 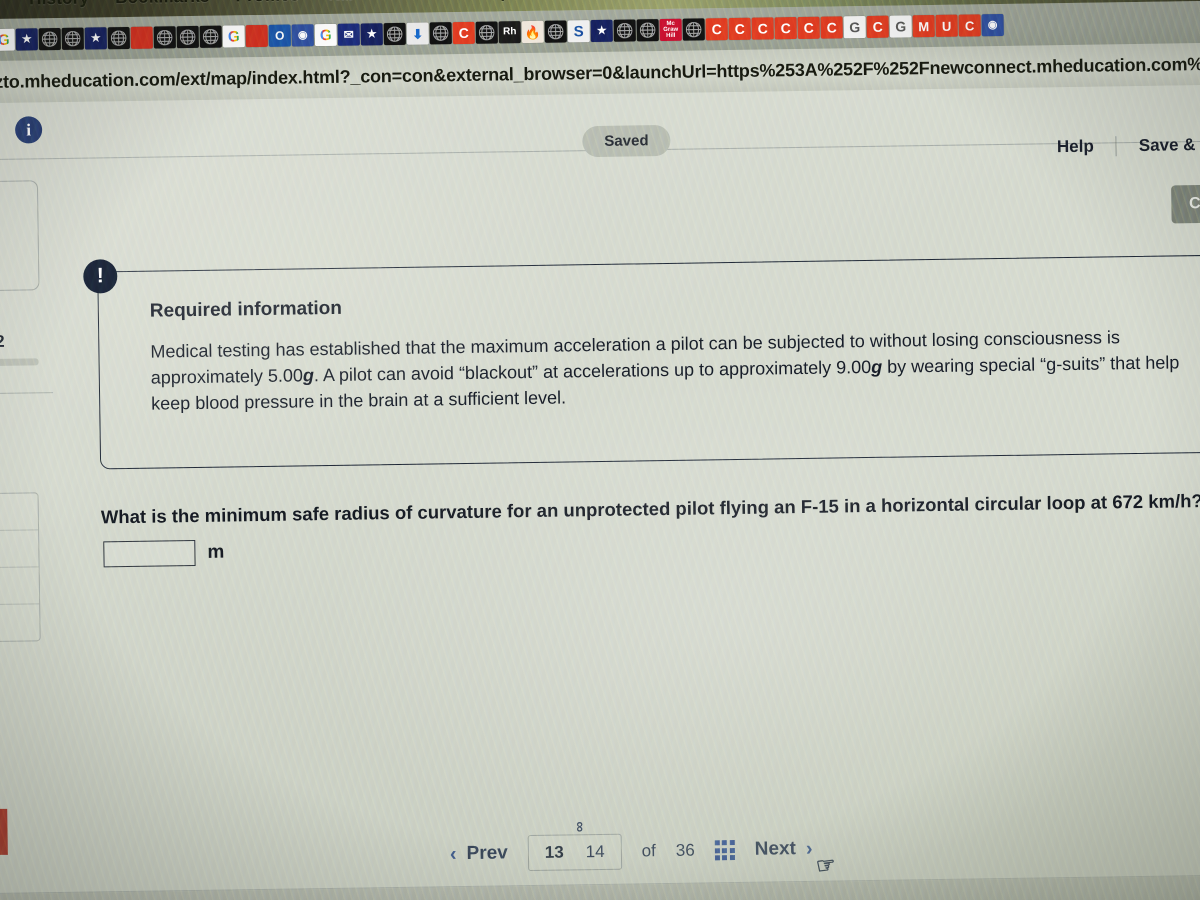 I want to click on next-page-number: 14, so click(x=595, y=852).